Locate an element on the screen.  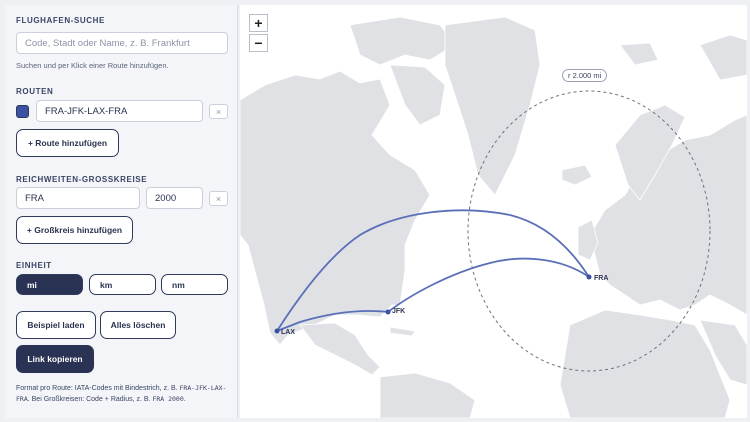
unit-option-nm: nm is located at coordinates (194, 284).